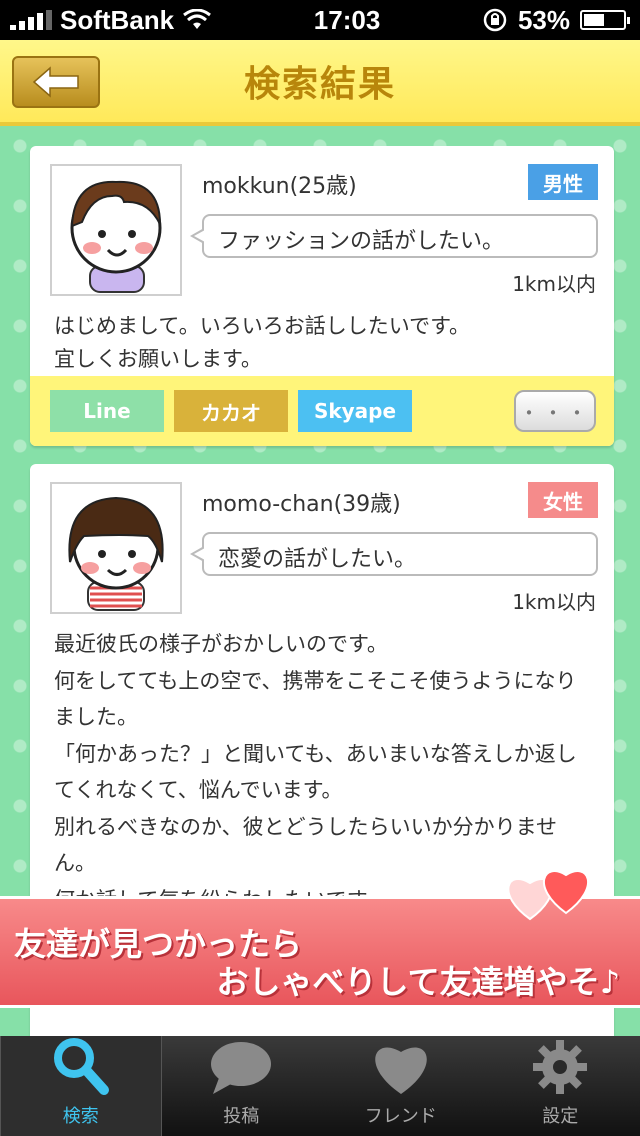  What do you see at coordinates (231, 411) in the screenshot?
I see `kakao-button: カカオ` at bounding box center [231, 411].